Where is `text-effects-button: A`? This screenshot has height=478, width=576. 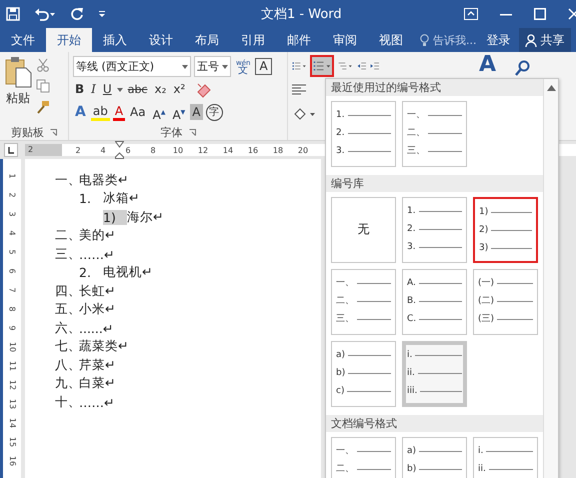 text-effects-button: A is located at coordinates (80, 112).